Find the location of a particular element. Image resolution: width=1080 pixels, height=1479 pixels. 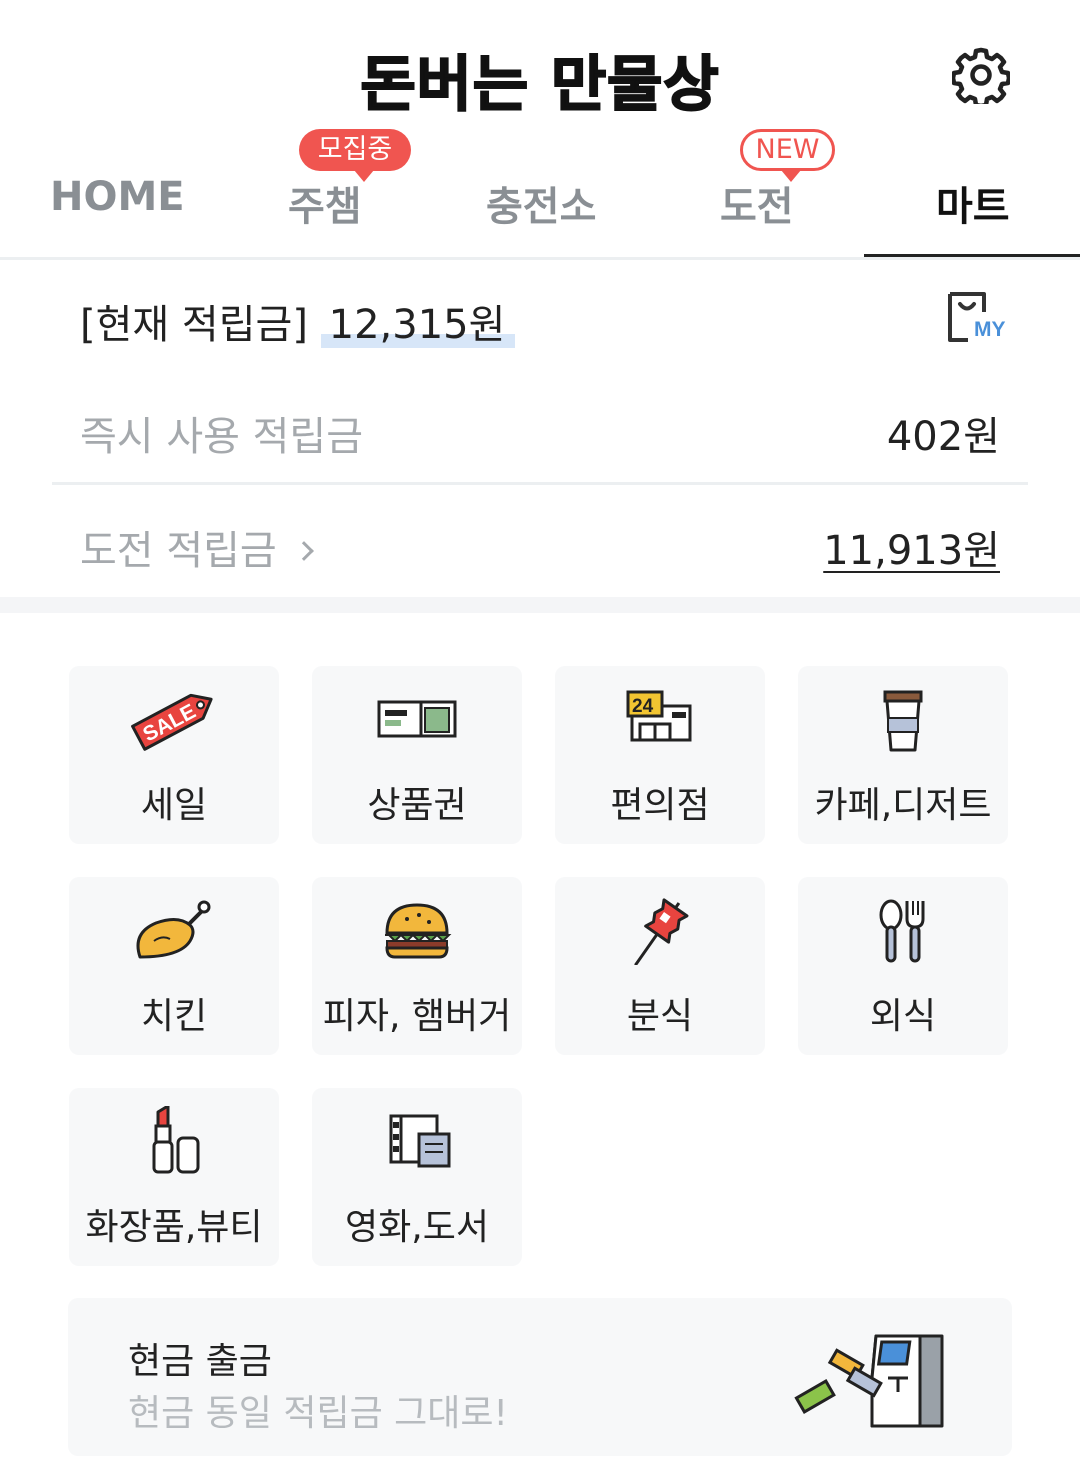

my-icon-text: MY is located at coordinates (990, 329).